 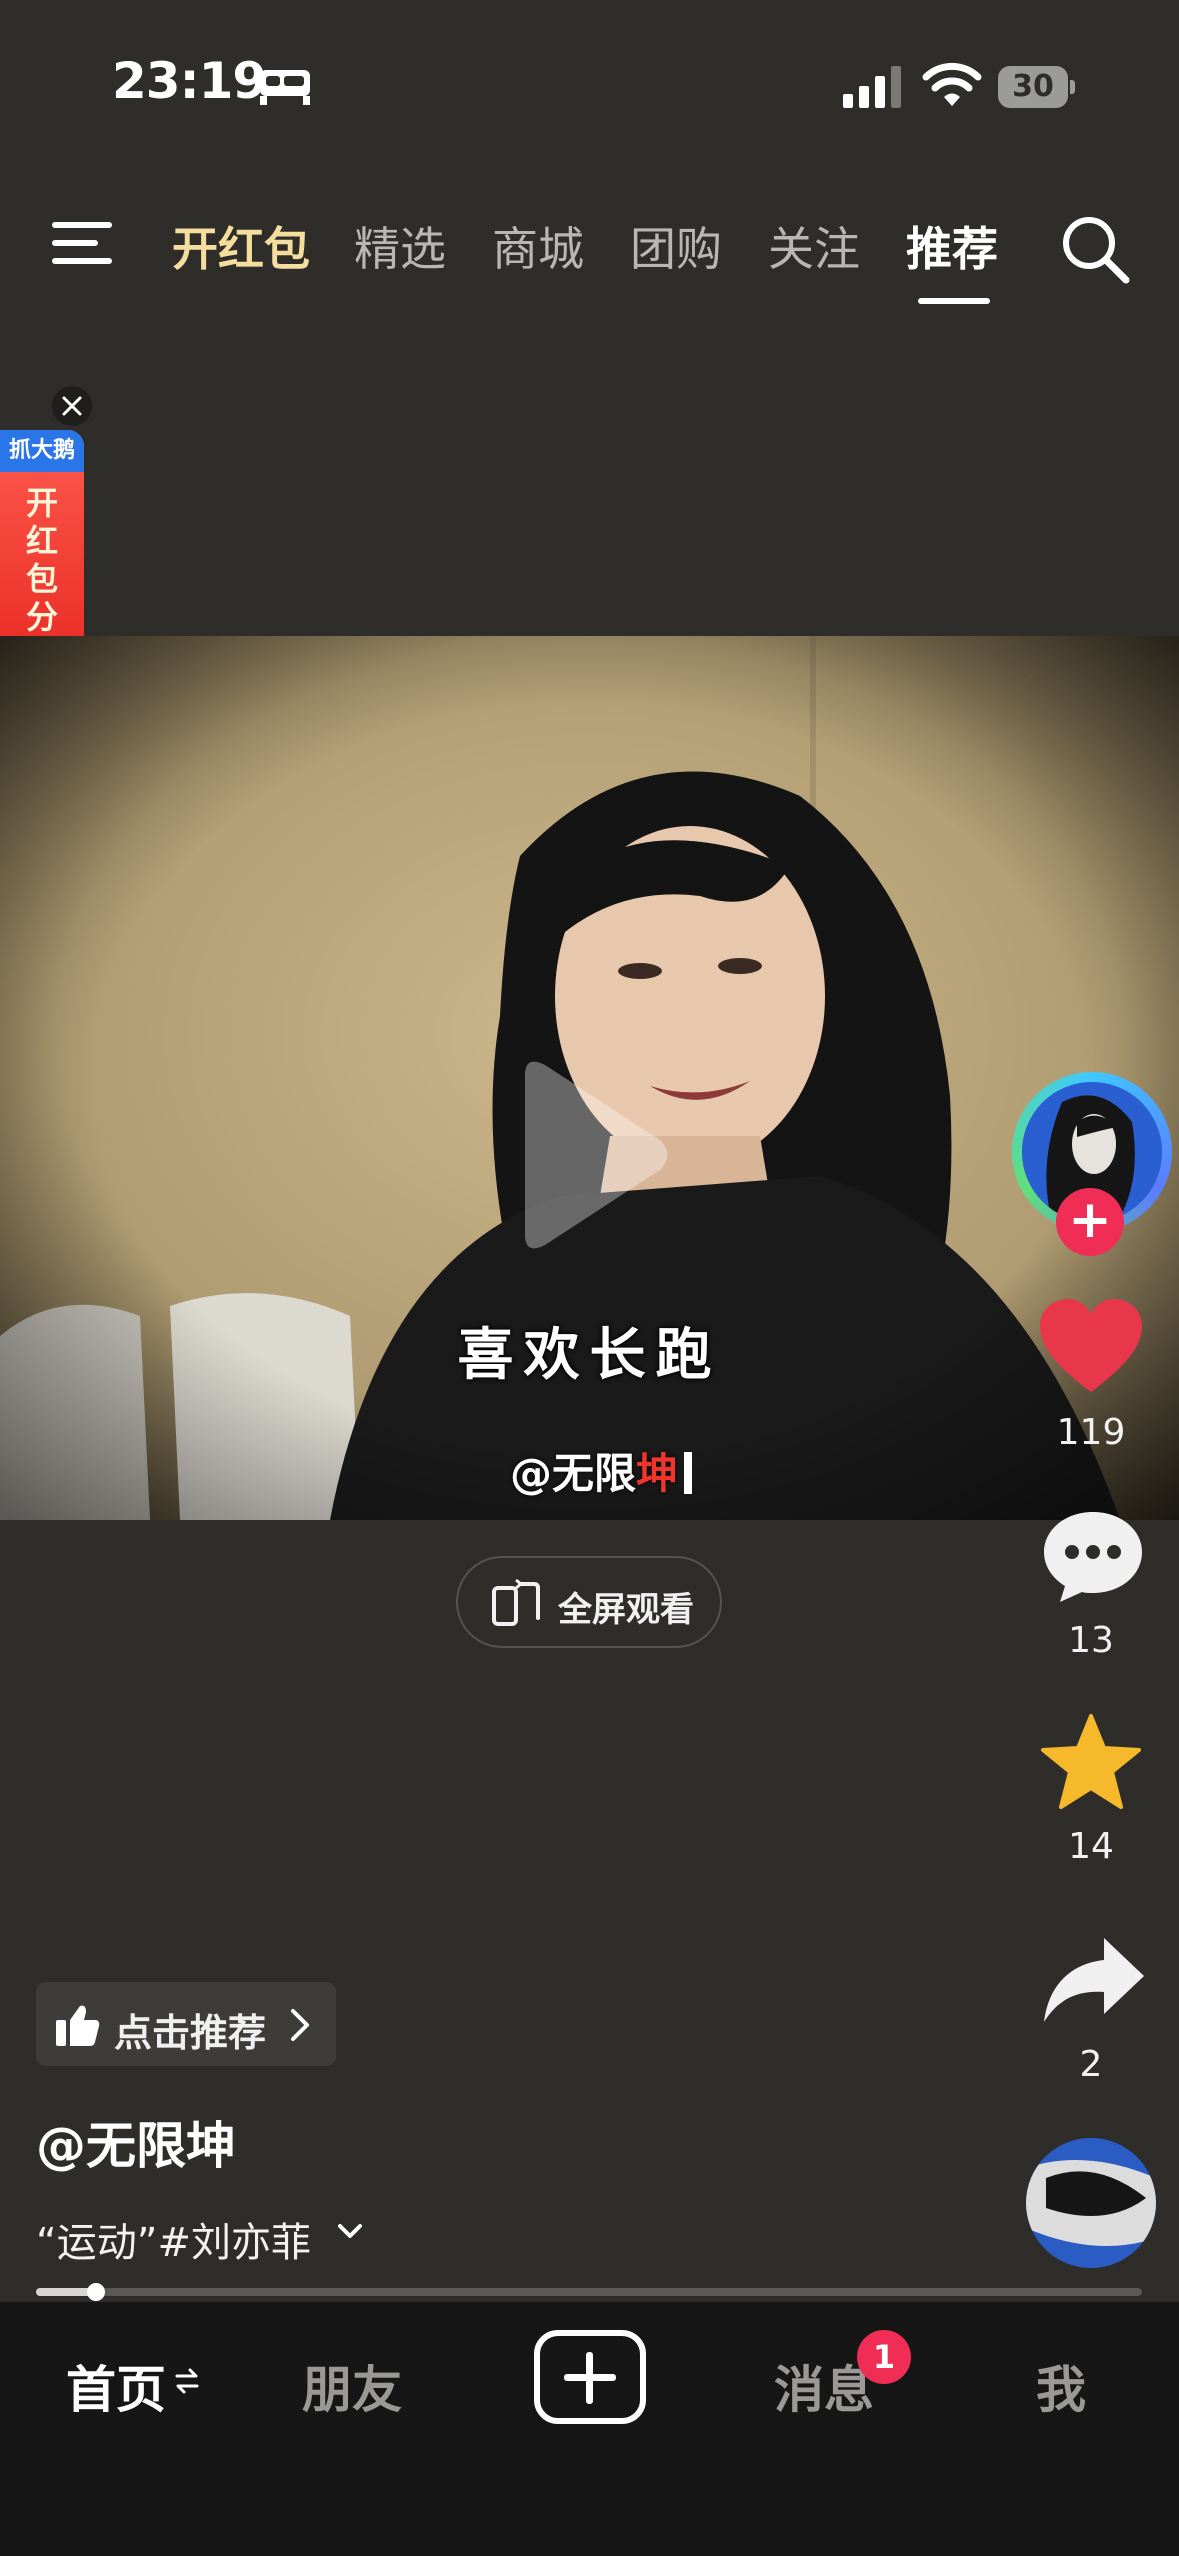 I want to click on swap-arrows-icon, so click(x=187, y=2381).